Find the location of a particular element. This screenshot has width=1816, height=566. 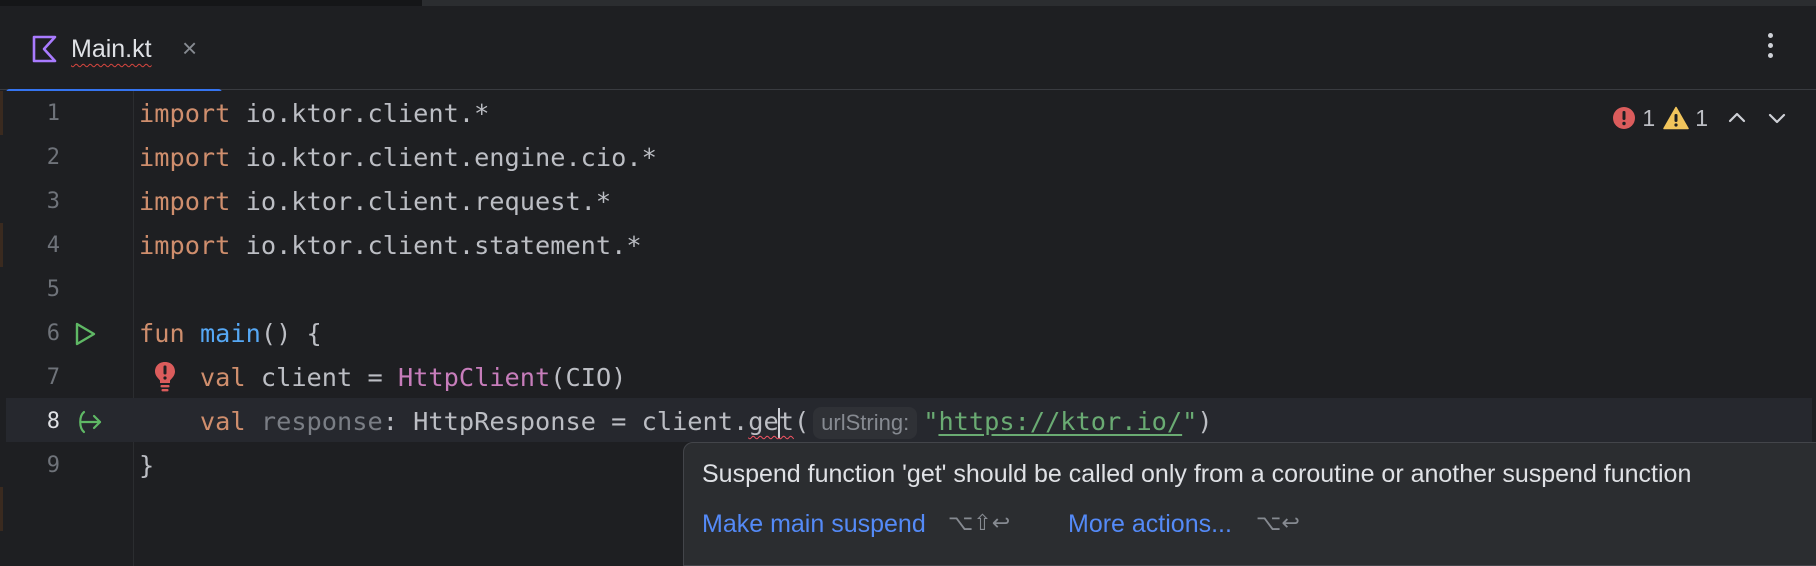

error-bulb-icon is located at coordinates (165, 377).